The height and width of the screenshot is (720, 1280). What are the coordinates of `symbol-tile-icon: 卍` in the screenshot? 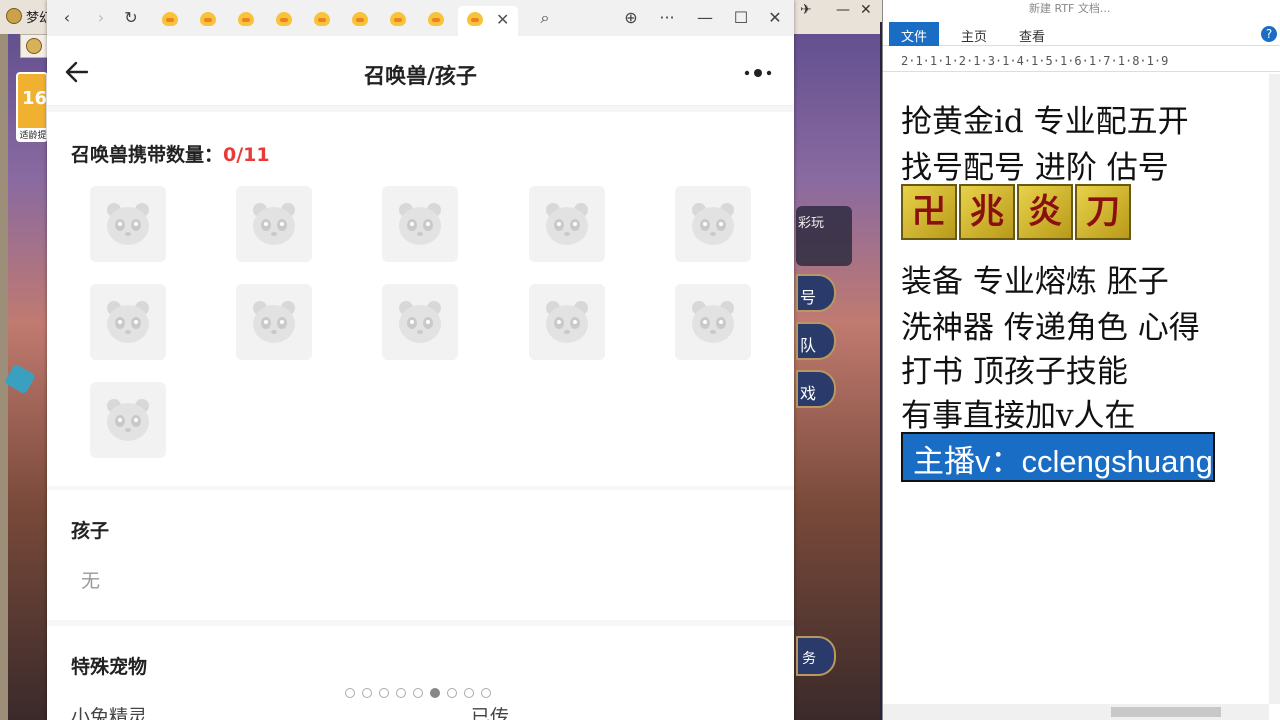 It's located at (929, 212).